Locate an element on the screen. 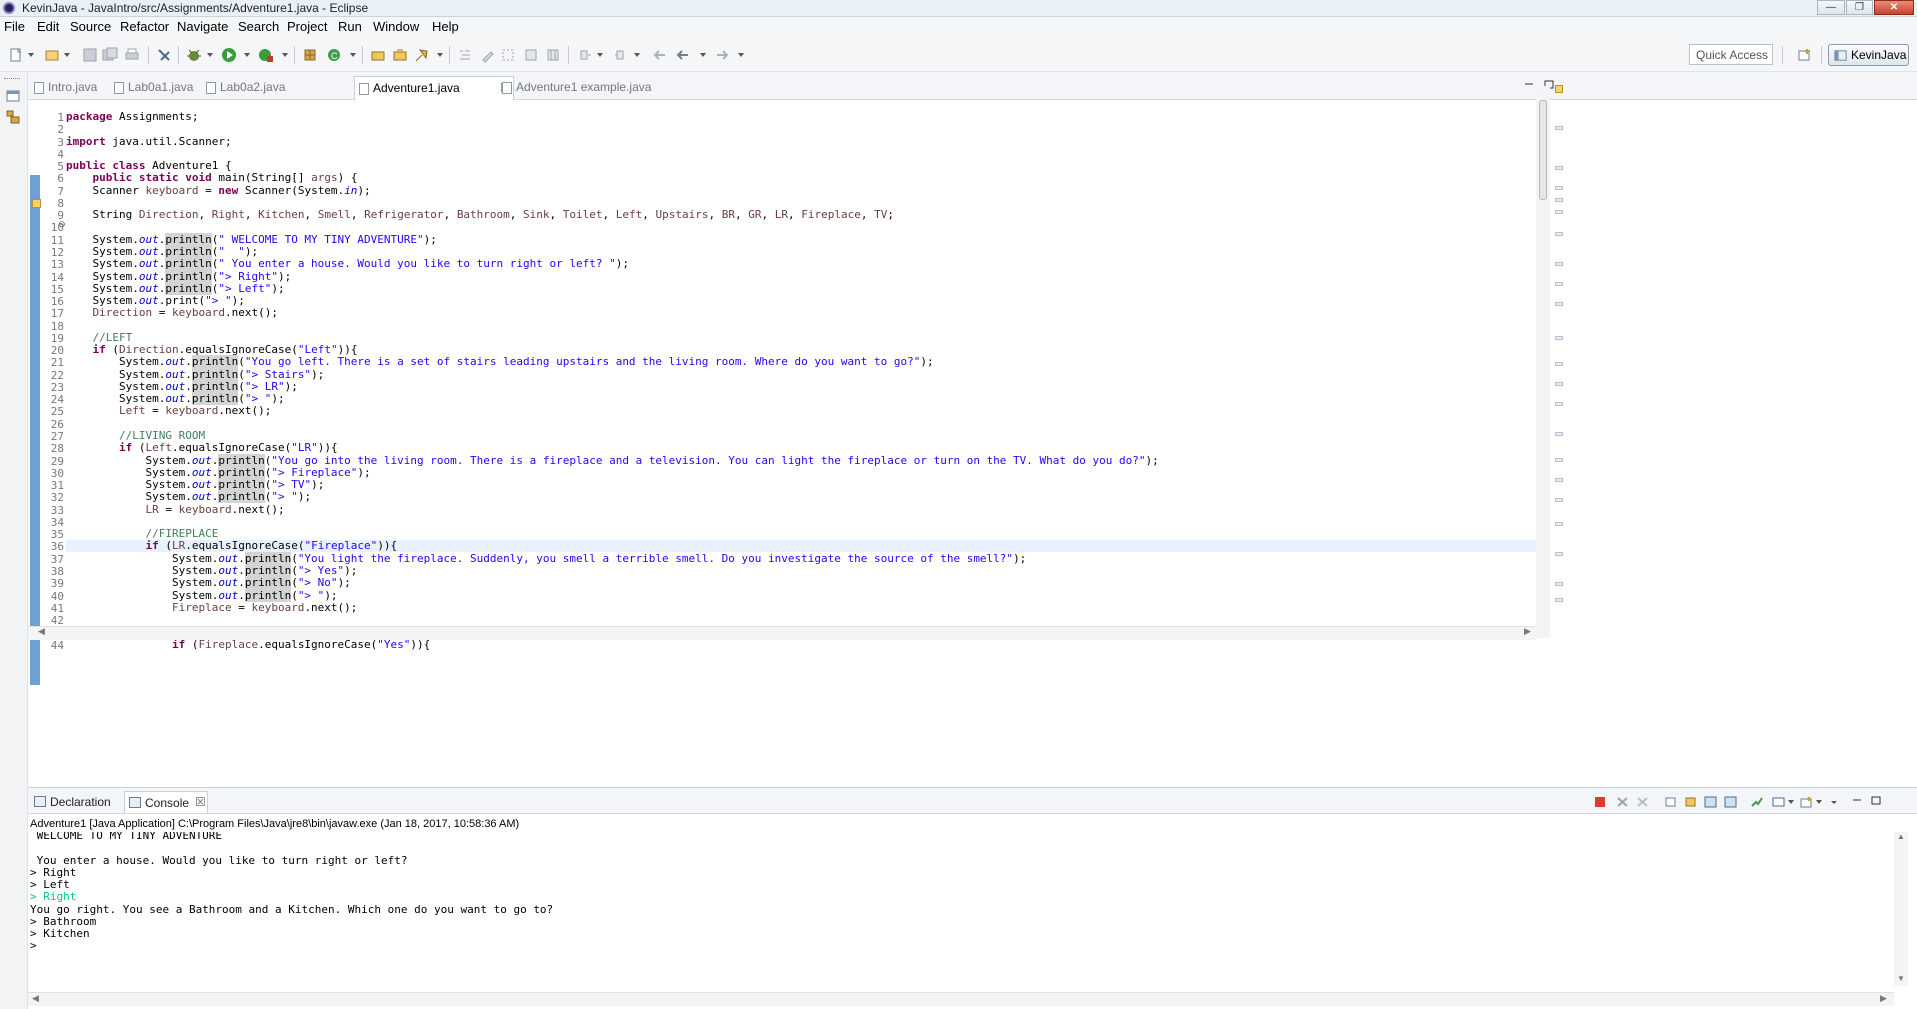 The width and height of the screenshot is (1917, 1009). forward-icon is located at coordinates (722, 55).